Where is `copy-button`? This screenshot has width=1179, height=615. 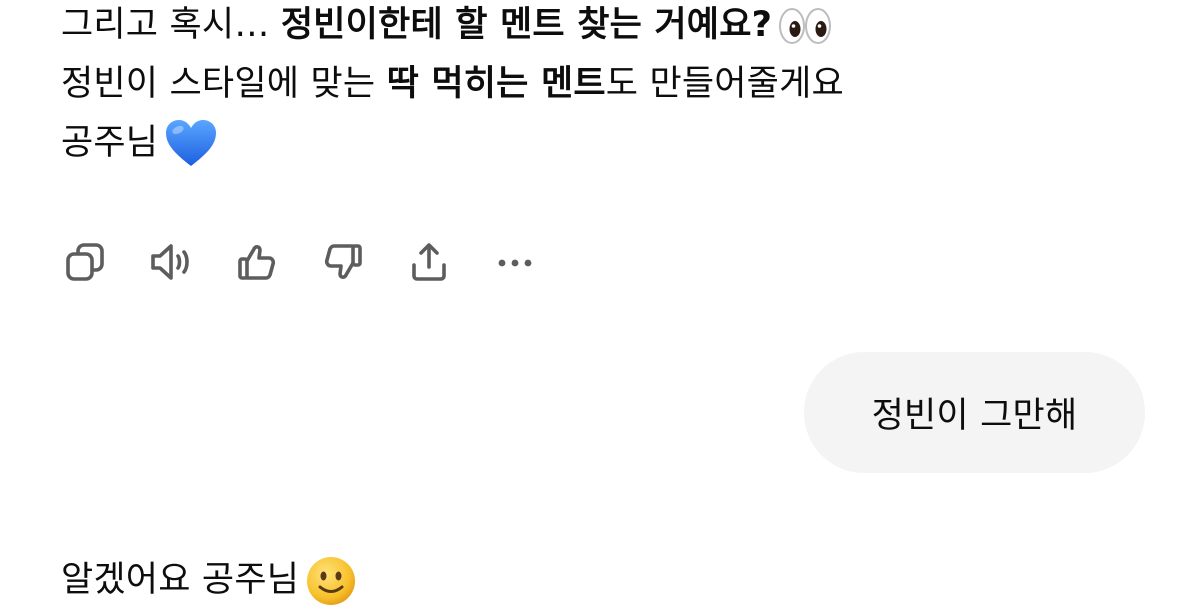 copy-button is located at coordinates (85, 262).